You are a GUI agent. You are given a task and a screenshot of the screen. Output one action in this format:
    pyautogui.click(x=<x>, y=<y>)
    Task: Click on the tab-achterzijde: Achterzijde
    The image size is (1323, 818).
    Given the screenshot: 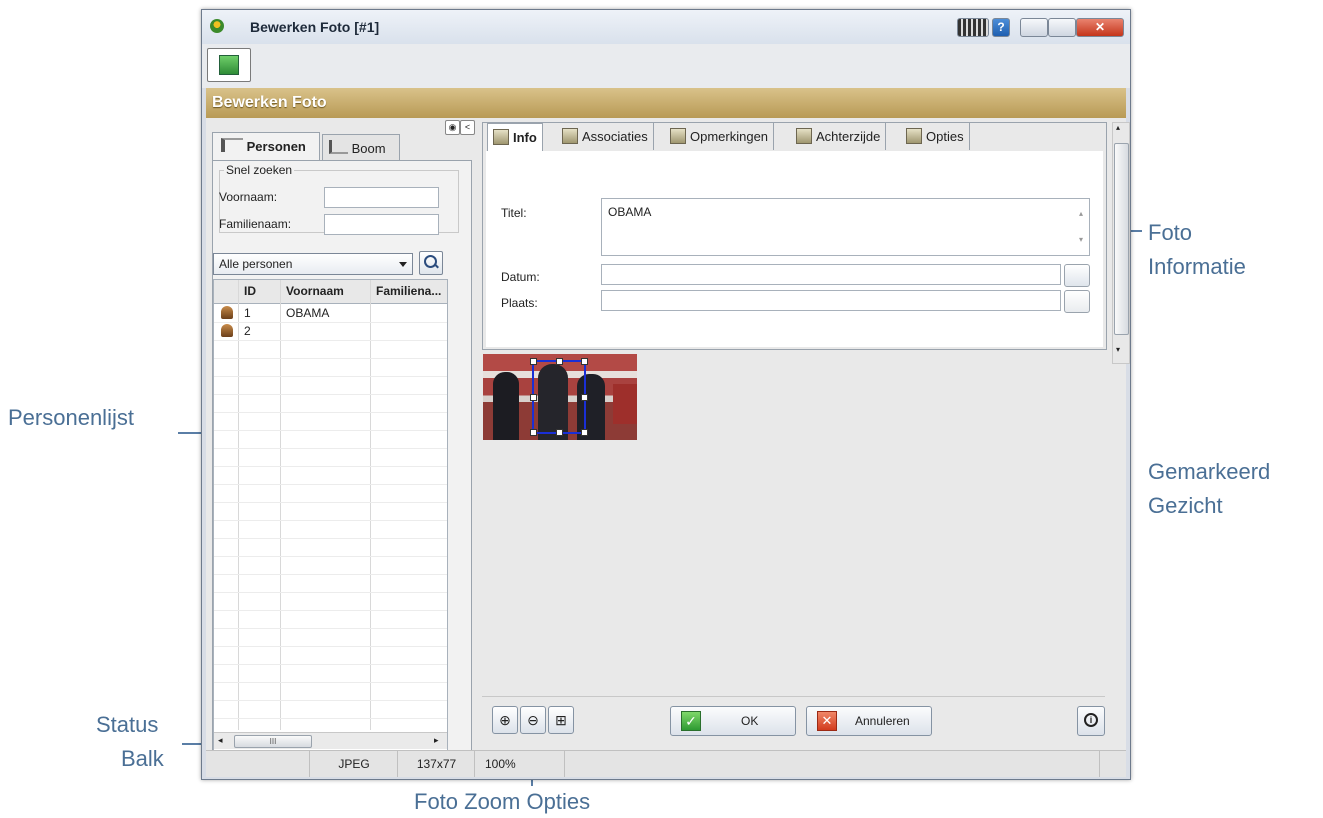 What is the action you would take?
    pyautogui.click(x=839, y=136)
    